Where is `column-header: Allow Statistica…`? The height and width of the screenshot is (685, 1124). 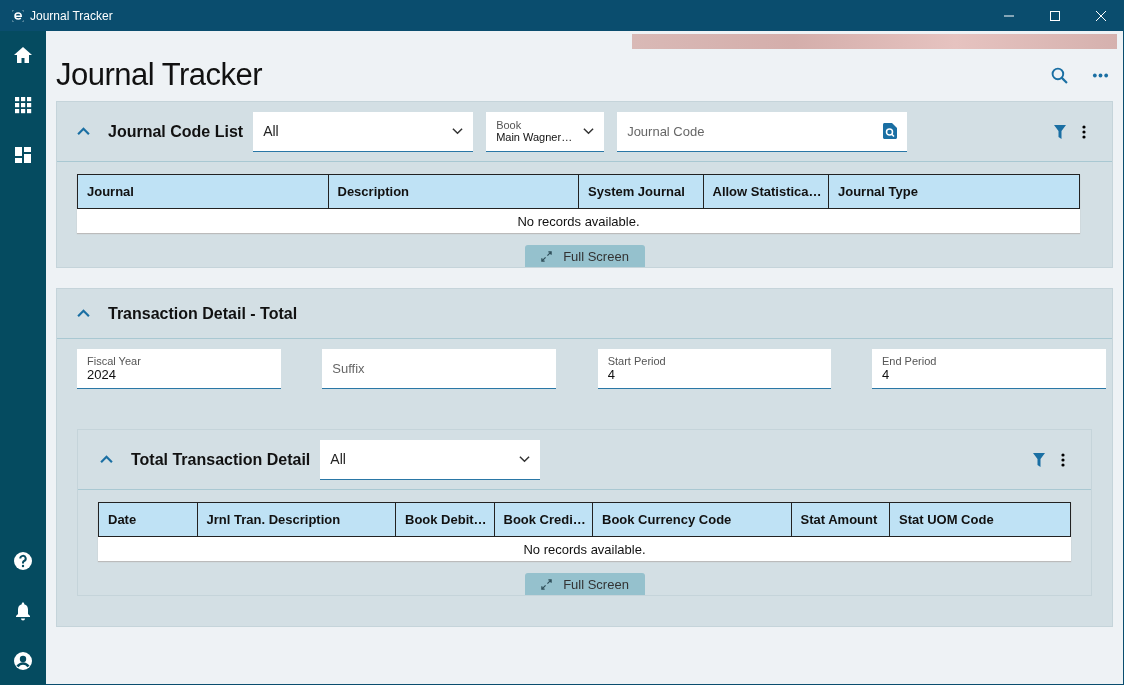 column-header: Allow Statistica… is located at coordinates (766, 191).